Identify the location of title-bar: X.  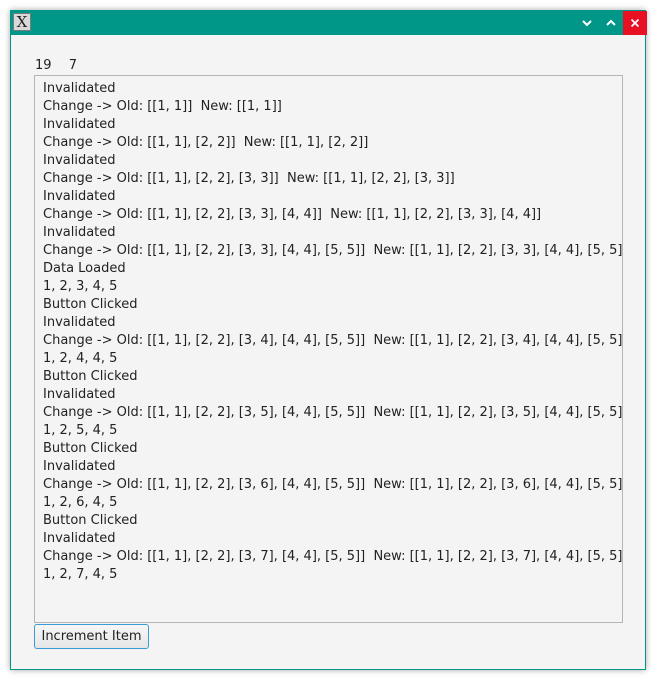
(329, 23).